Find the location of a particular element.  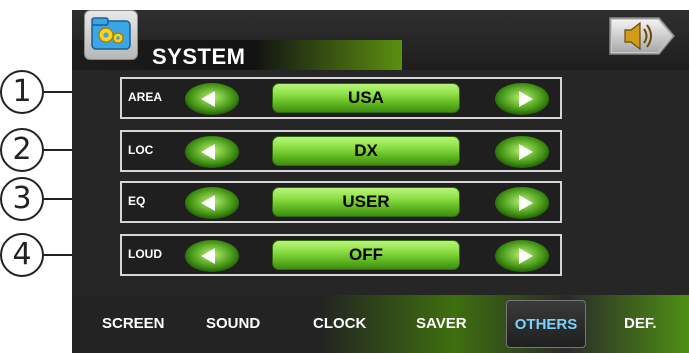

callout-3: 3 is located at coordinates (62, 200).